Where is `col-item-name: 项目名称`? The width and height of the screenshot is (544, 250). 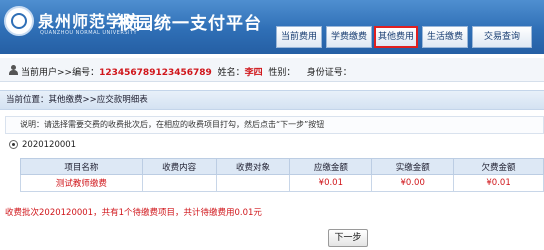 col-item-name: 项目名称 is located at coordinates (81, 166).